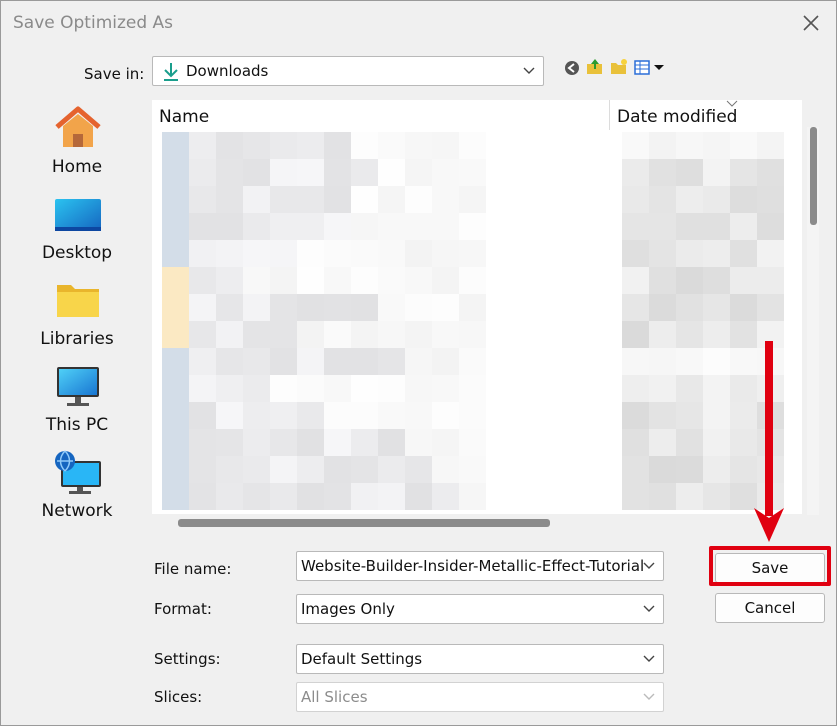  What do you see at coordinates (334, 697) in the screenshot?
I see `slices-value: All Slices` at bounding box center [334, 697].